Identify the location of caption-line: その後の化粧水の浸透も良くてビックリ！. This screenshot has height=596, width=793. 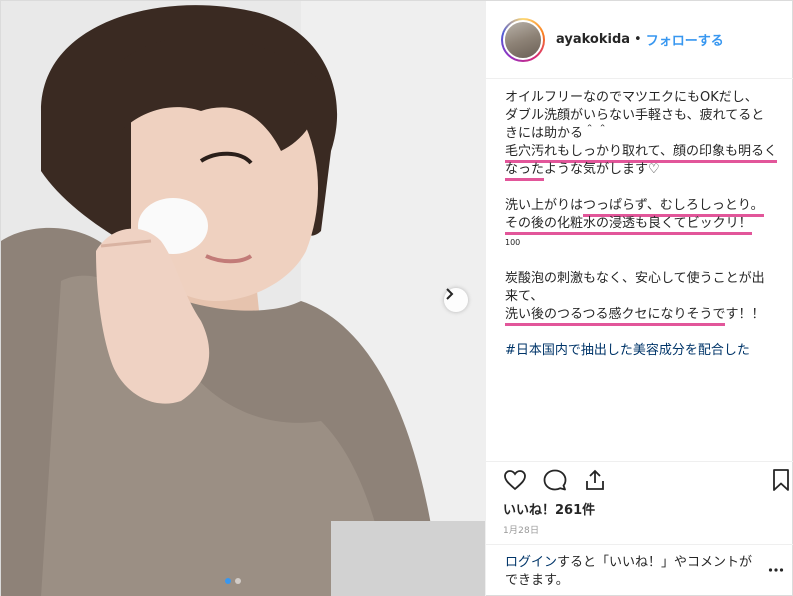
(641, 225).